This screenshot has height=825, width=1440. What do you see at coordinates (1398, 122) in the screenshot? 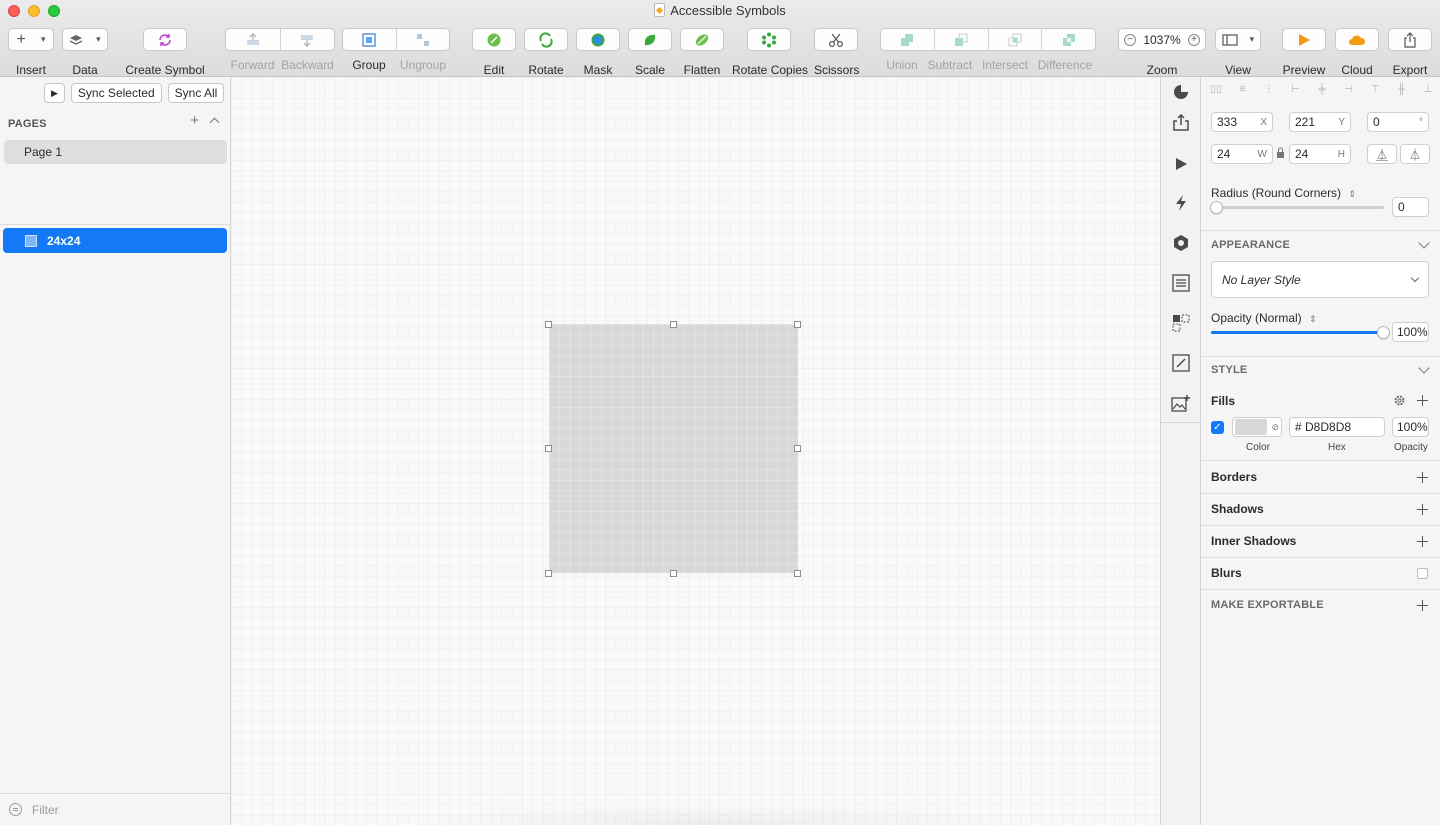
I see `rotation-field: 0 °` at bounding box center [1398, 122].